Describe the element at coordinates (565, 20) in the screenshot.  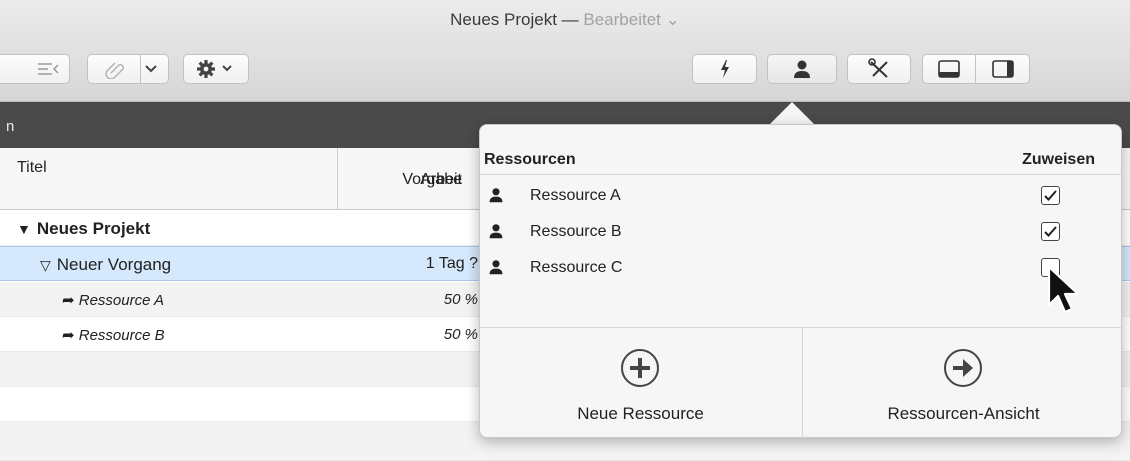
I see `window-title: Neues Projekt — Bearbeitet ⌄` at that location.